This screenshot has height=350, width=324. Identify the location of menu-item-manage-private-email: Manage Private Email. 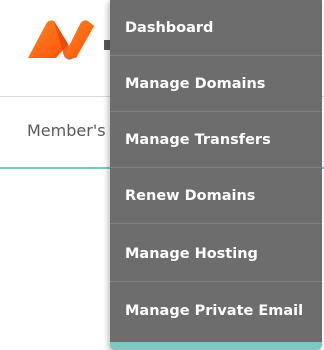
(216, 311).